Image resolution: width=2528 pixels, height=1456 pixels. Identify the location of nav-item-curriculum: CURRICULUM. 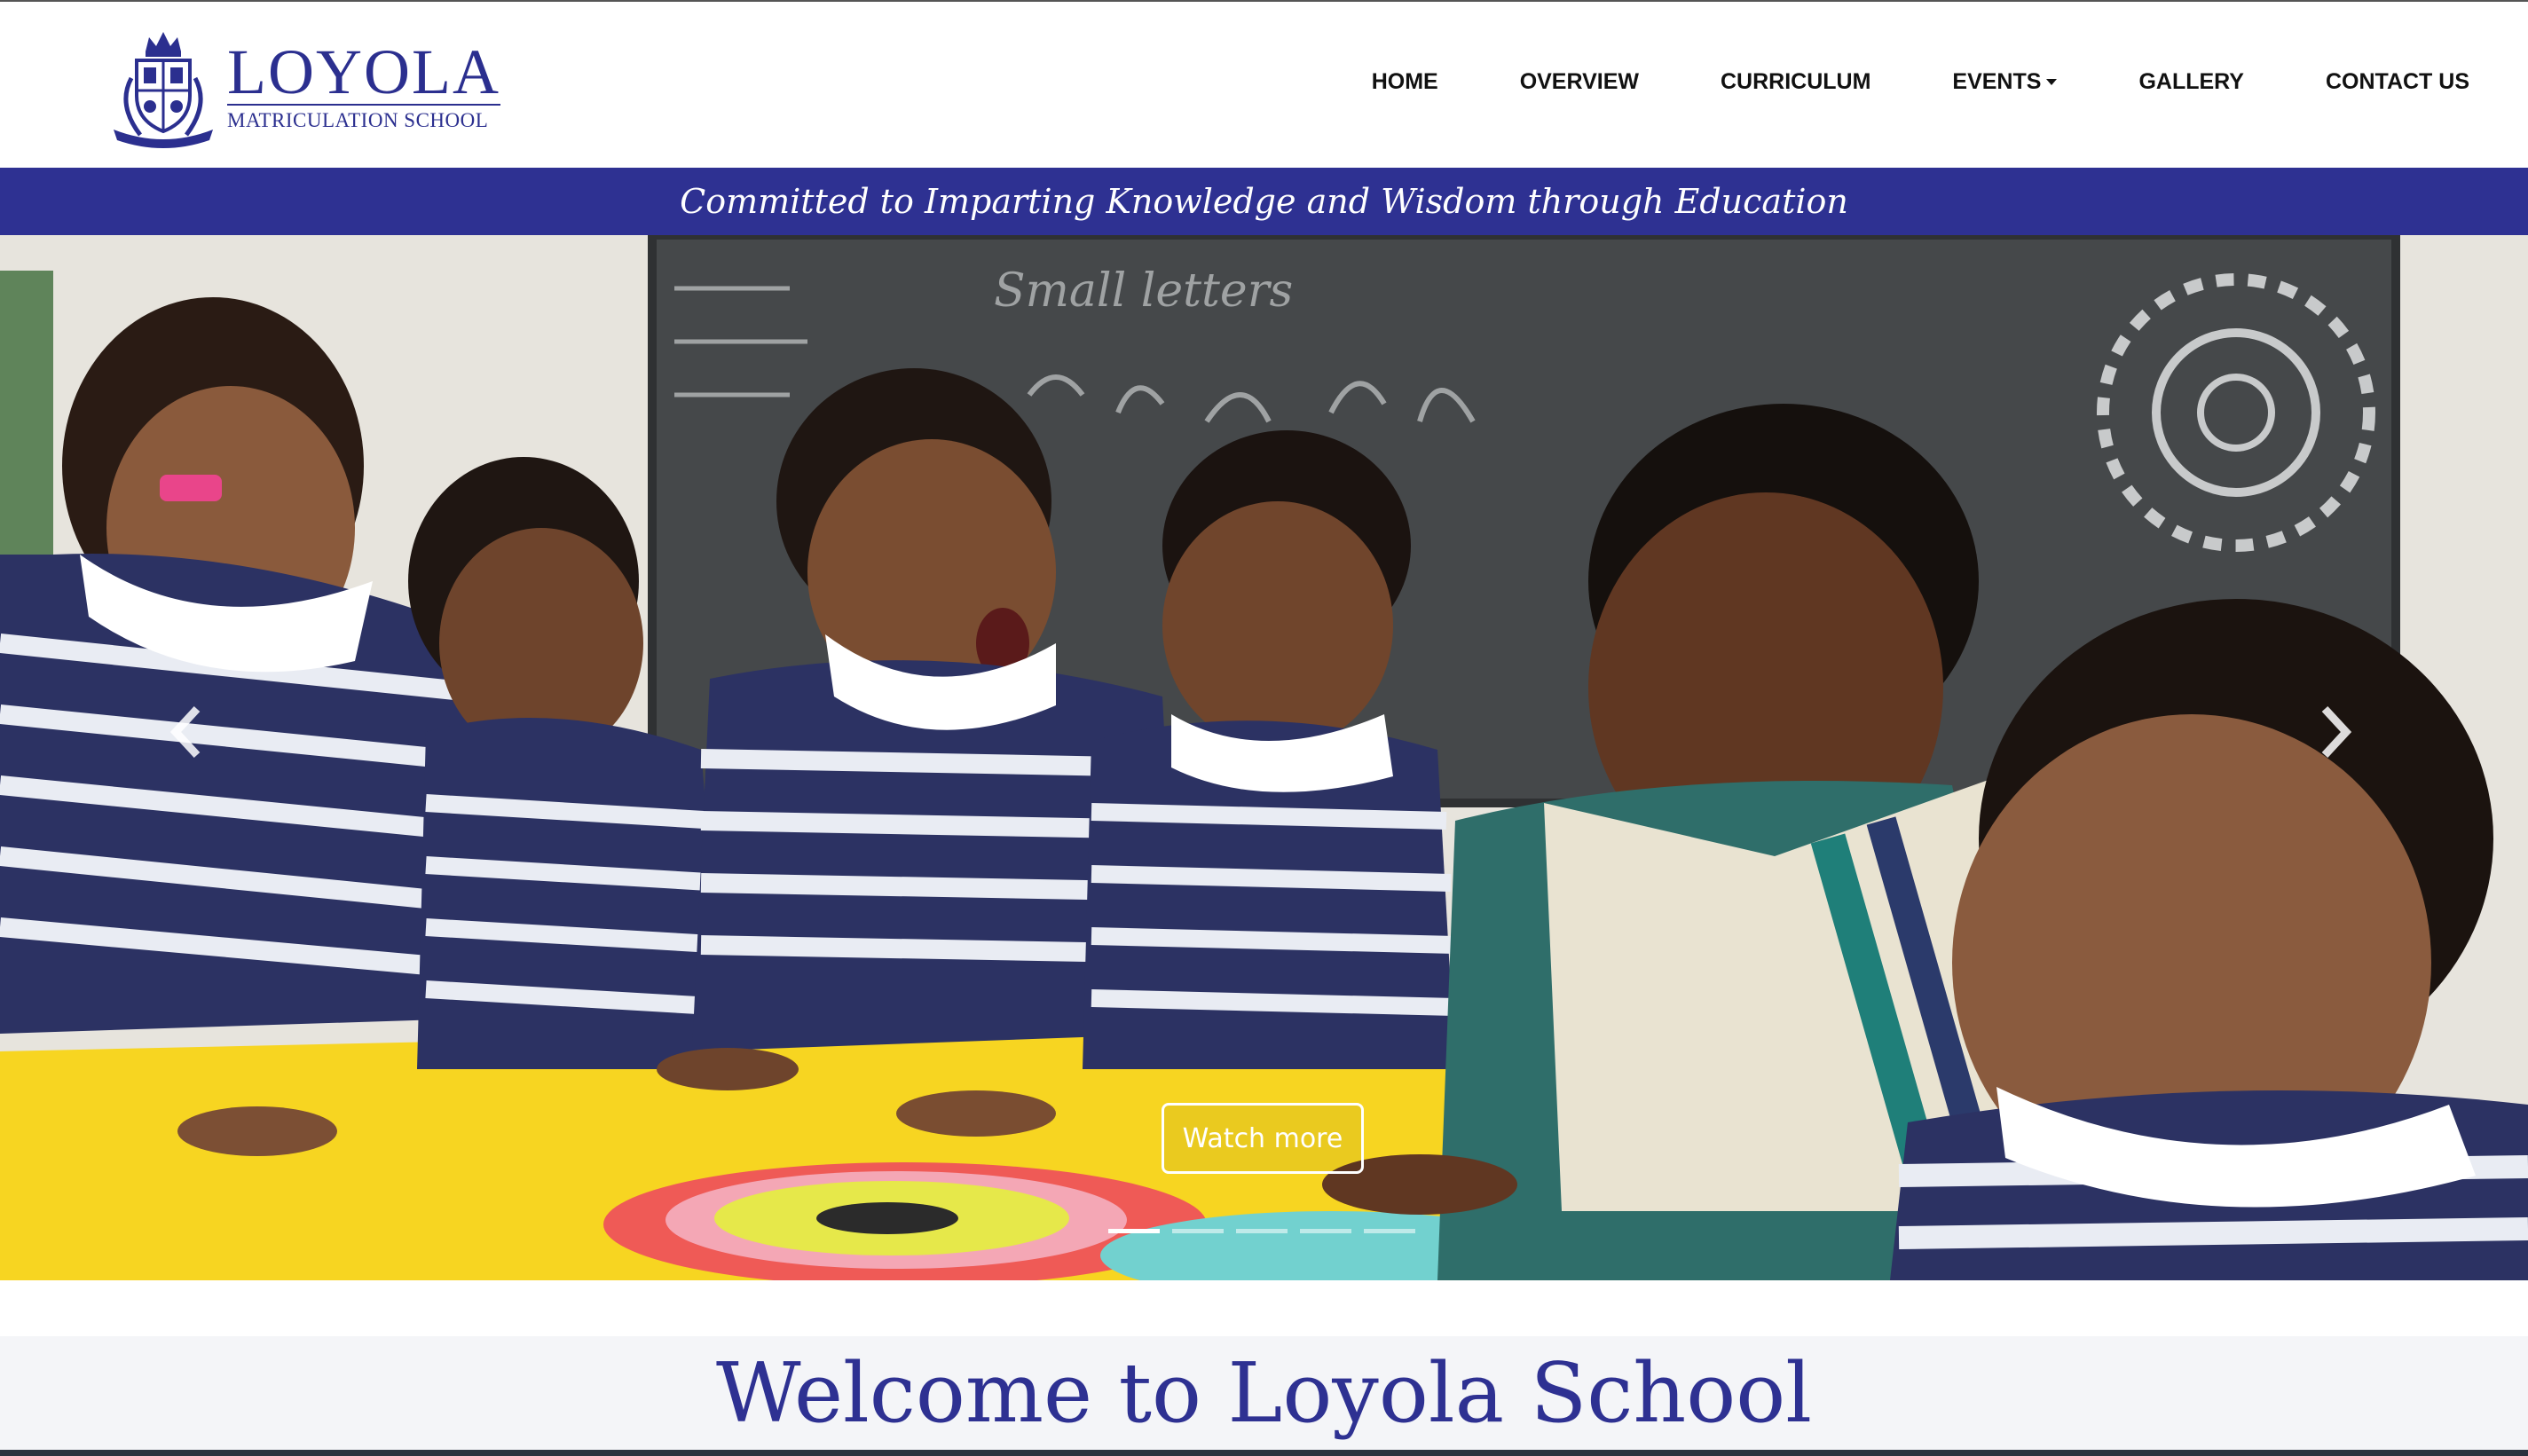
(1795, 82).